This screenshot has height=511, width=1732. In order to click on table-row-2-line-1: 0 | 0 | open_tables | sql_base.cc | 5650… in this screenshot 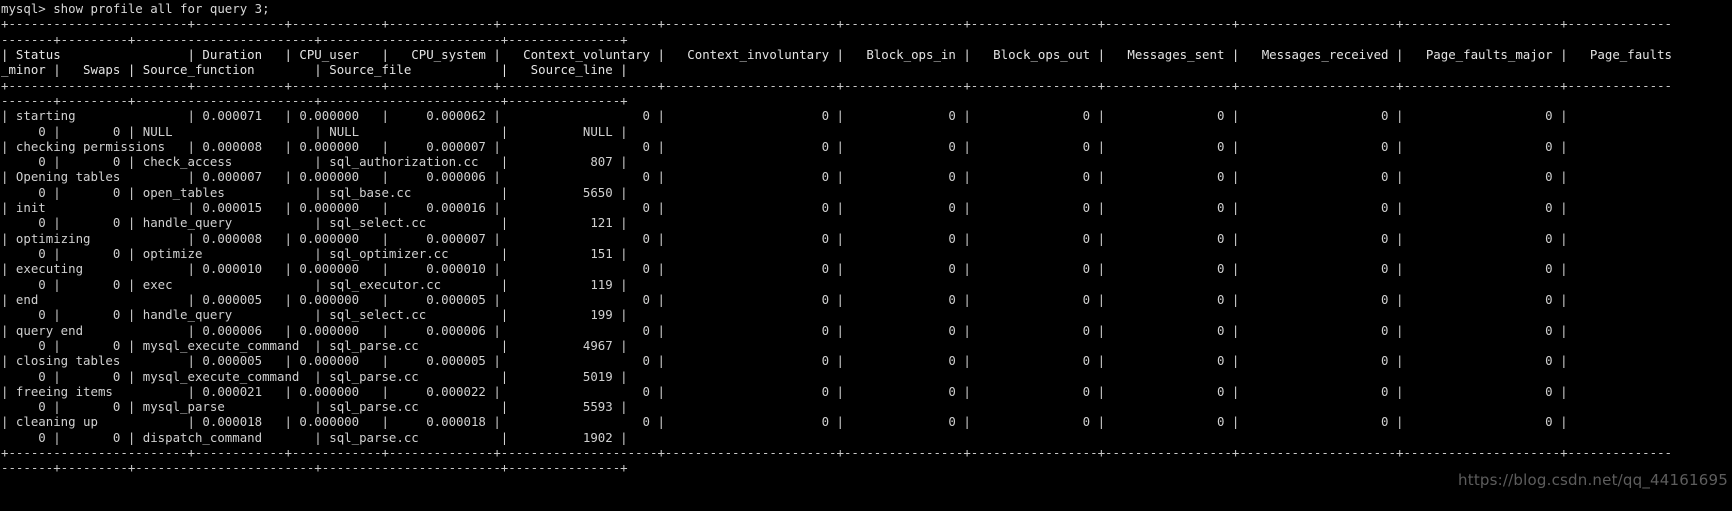, I will do `click(314, 192)`.